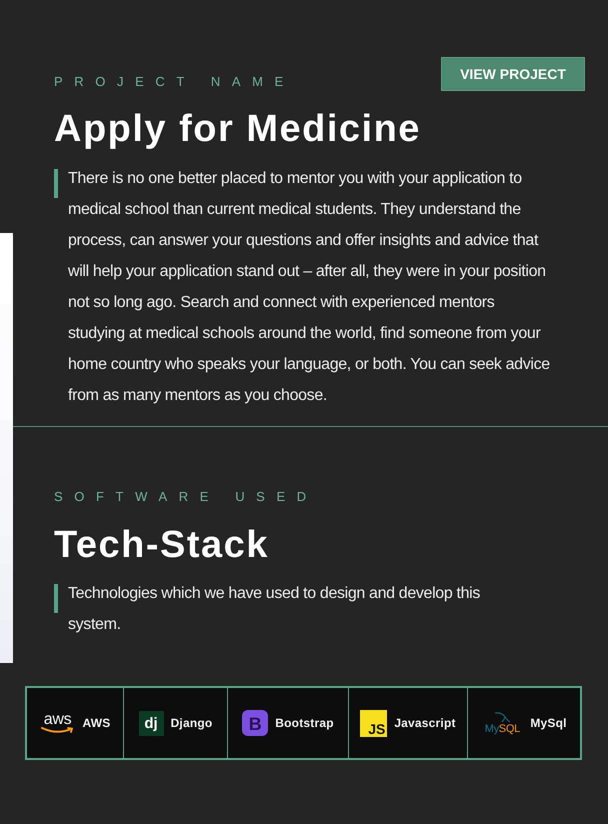 This screenshot has height=824, width=608. What do you see at coordinates (151, 723) in the screenshot?
I see `tech-logo: dj` at bounding box center [151, 723].